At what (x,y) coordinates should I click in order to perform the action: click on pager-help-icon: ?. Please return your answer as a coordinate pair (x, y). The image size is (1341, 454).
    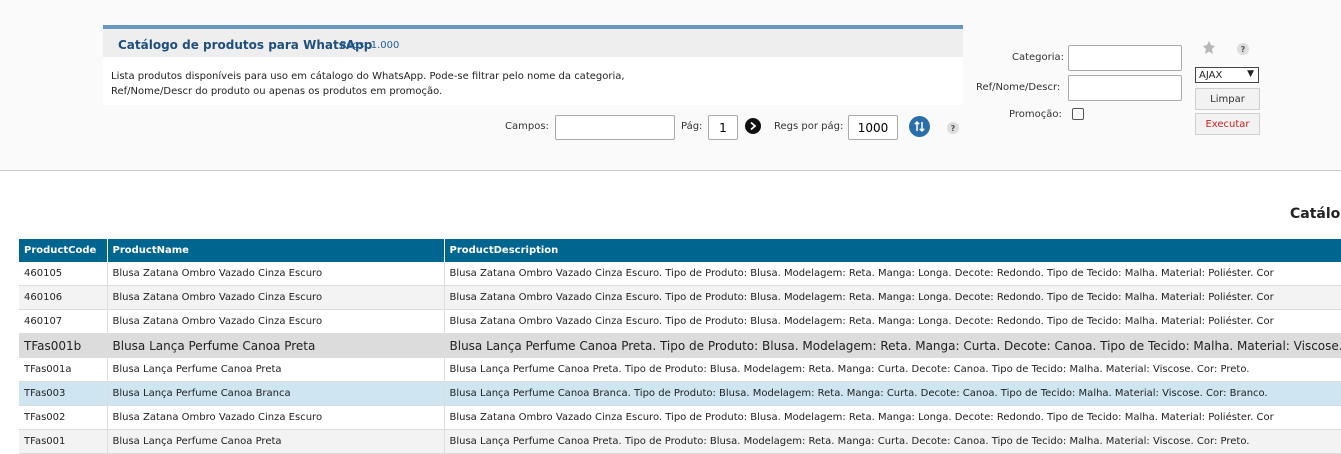
    Looking at the image, I should click on (953, 128).